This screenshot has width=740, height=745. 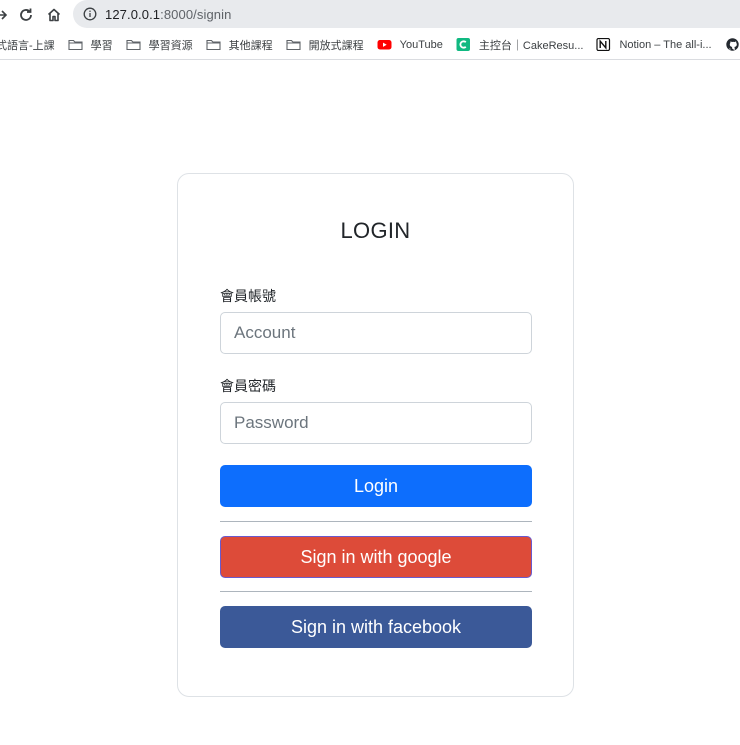 I want to click on bookmark-folder: 開放式課程, so click(x=325, y=45).